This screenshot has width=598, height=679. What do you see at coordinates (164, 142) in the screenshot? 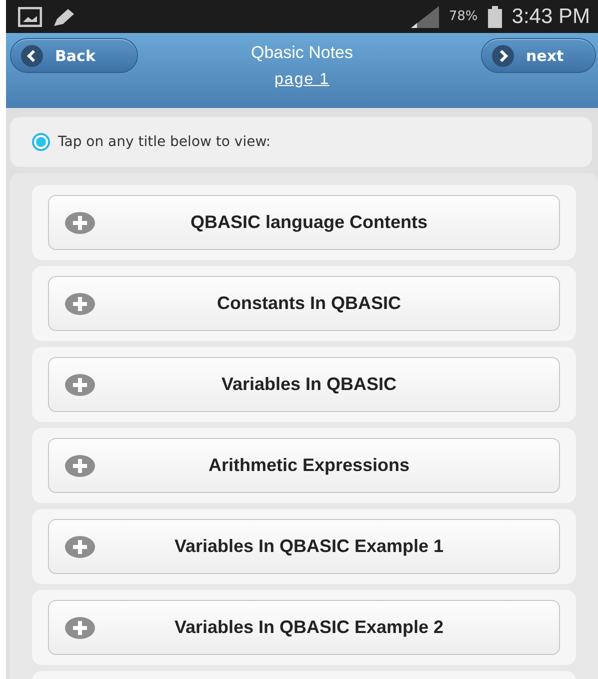
I see `info-text: Tap on any title below to view:` at bounding box center [164, 142].